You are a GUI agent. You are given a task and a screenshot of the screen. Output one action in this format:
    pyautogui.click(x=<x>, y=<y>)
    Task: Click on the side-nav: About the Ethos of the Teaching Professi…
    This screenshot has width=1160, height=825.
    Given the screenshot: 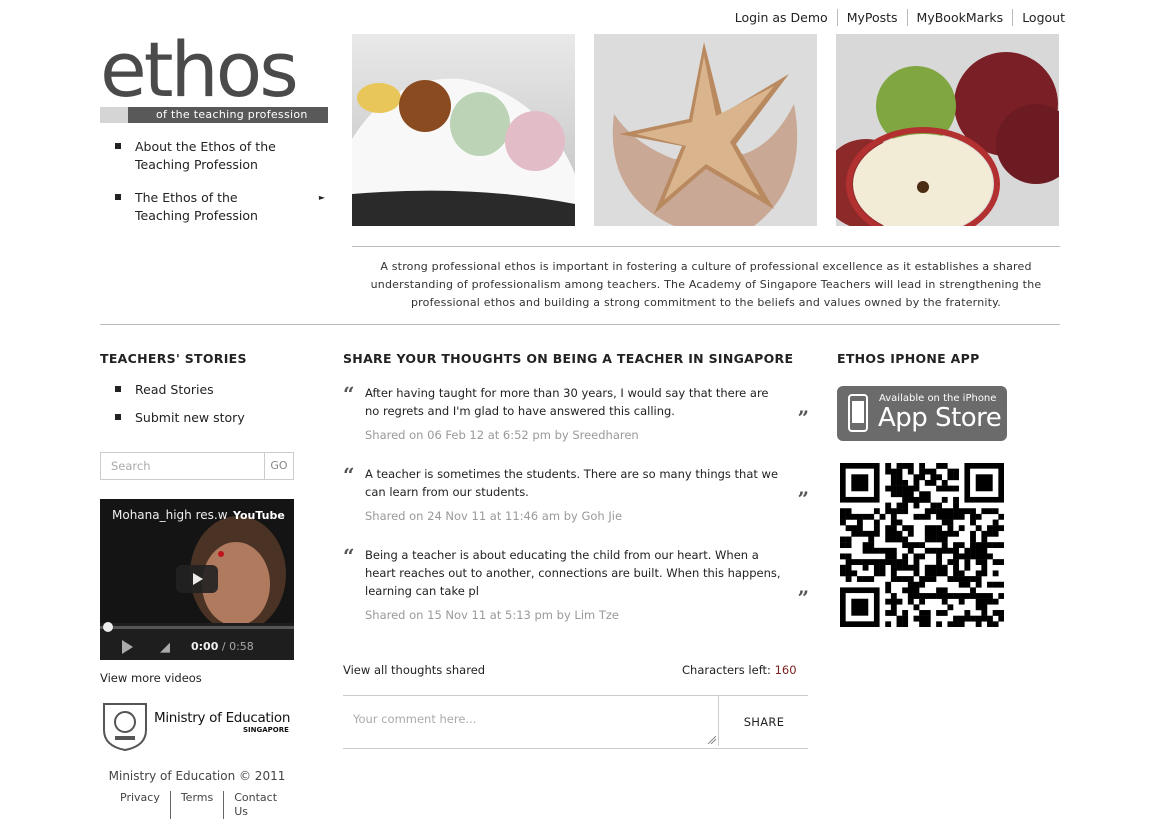 What is the action you would take?
    pyautogui.click(x=220, y=189)
    